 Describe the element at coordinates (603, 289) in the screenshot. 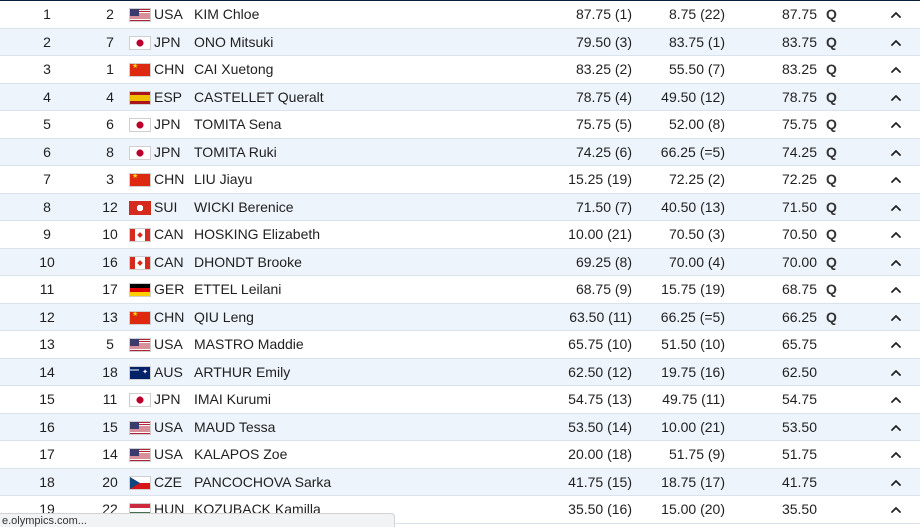

I see `run1-score: 68.75 (9)` at that location.